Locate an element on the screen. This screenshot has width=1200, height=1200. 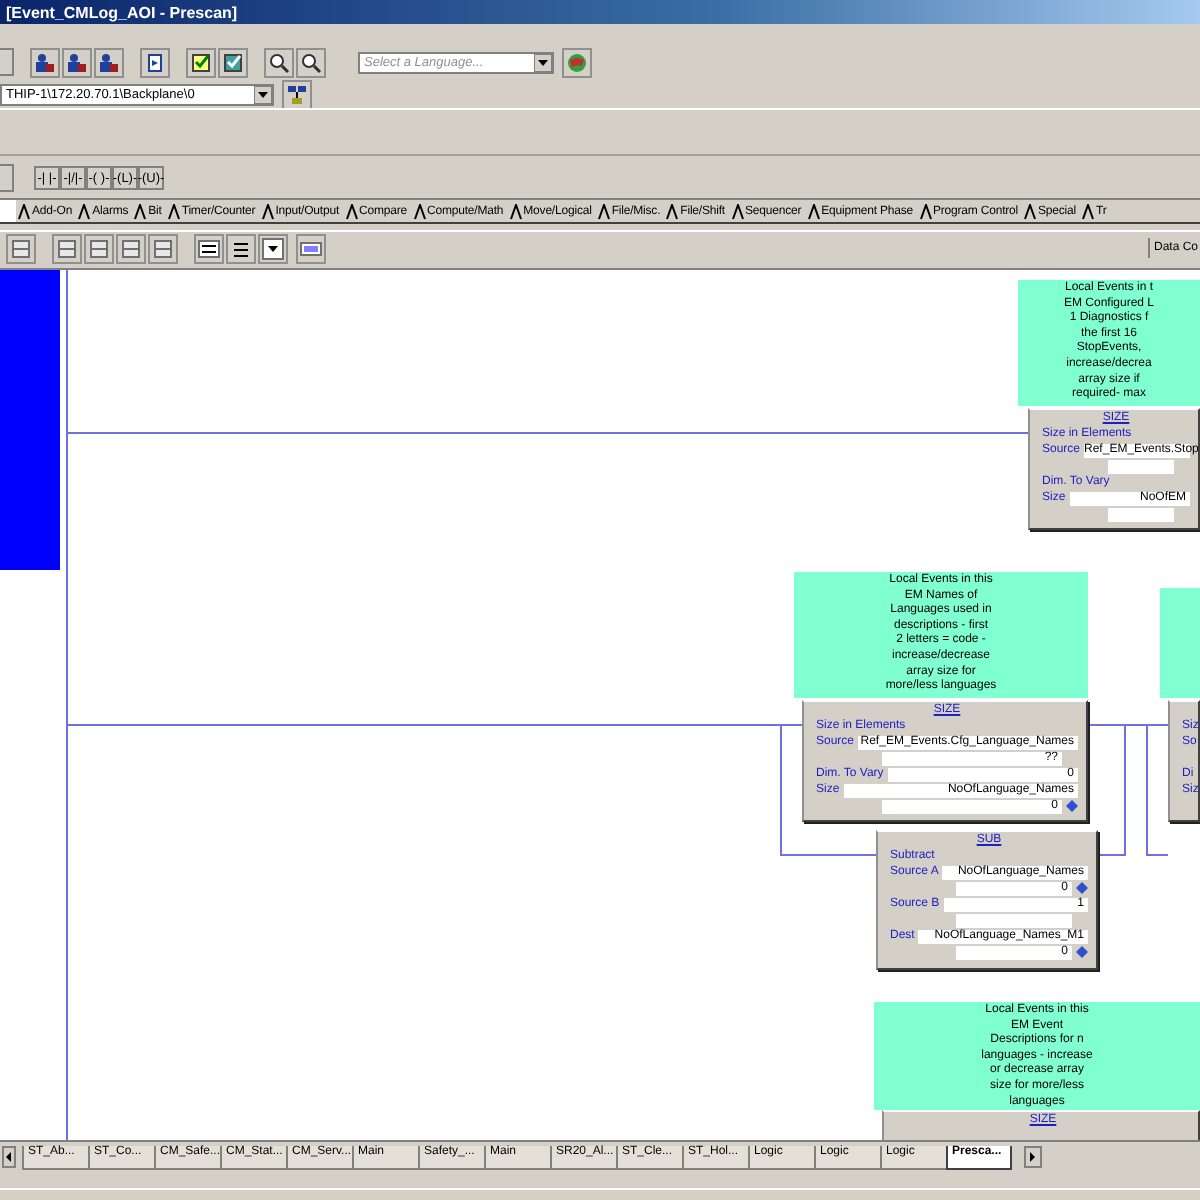
scroll-right-icon is located at coordinates (1033, 1157).